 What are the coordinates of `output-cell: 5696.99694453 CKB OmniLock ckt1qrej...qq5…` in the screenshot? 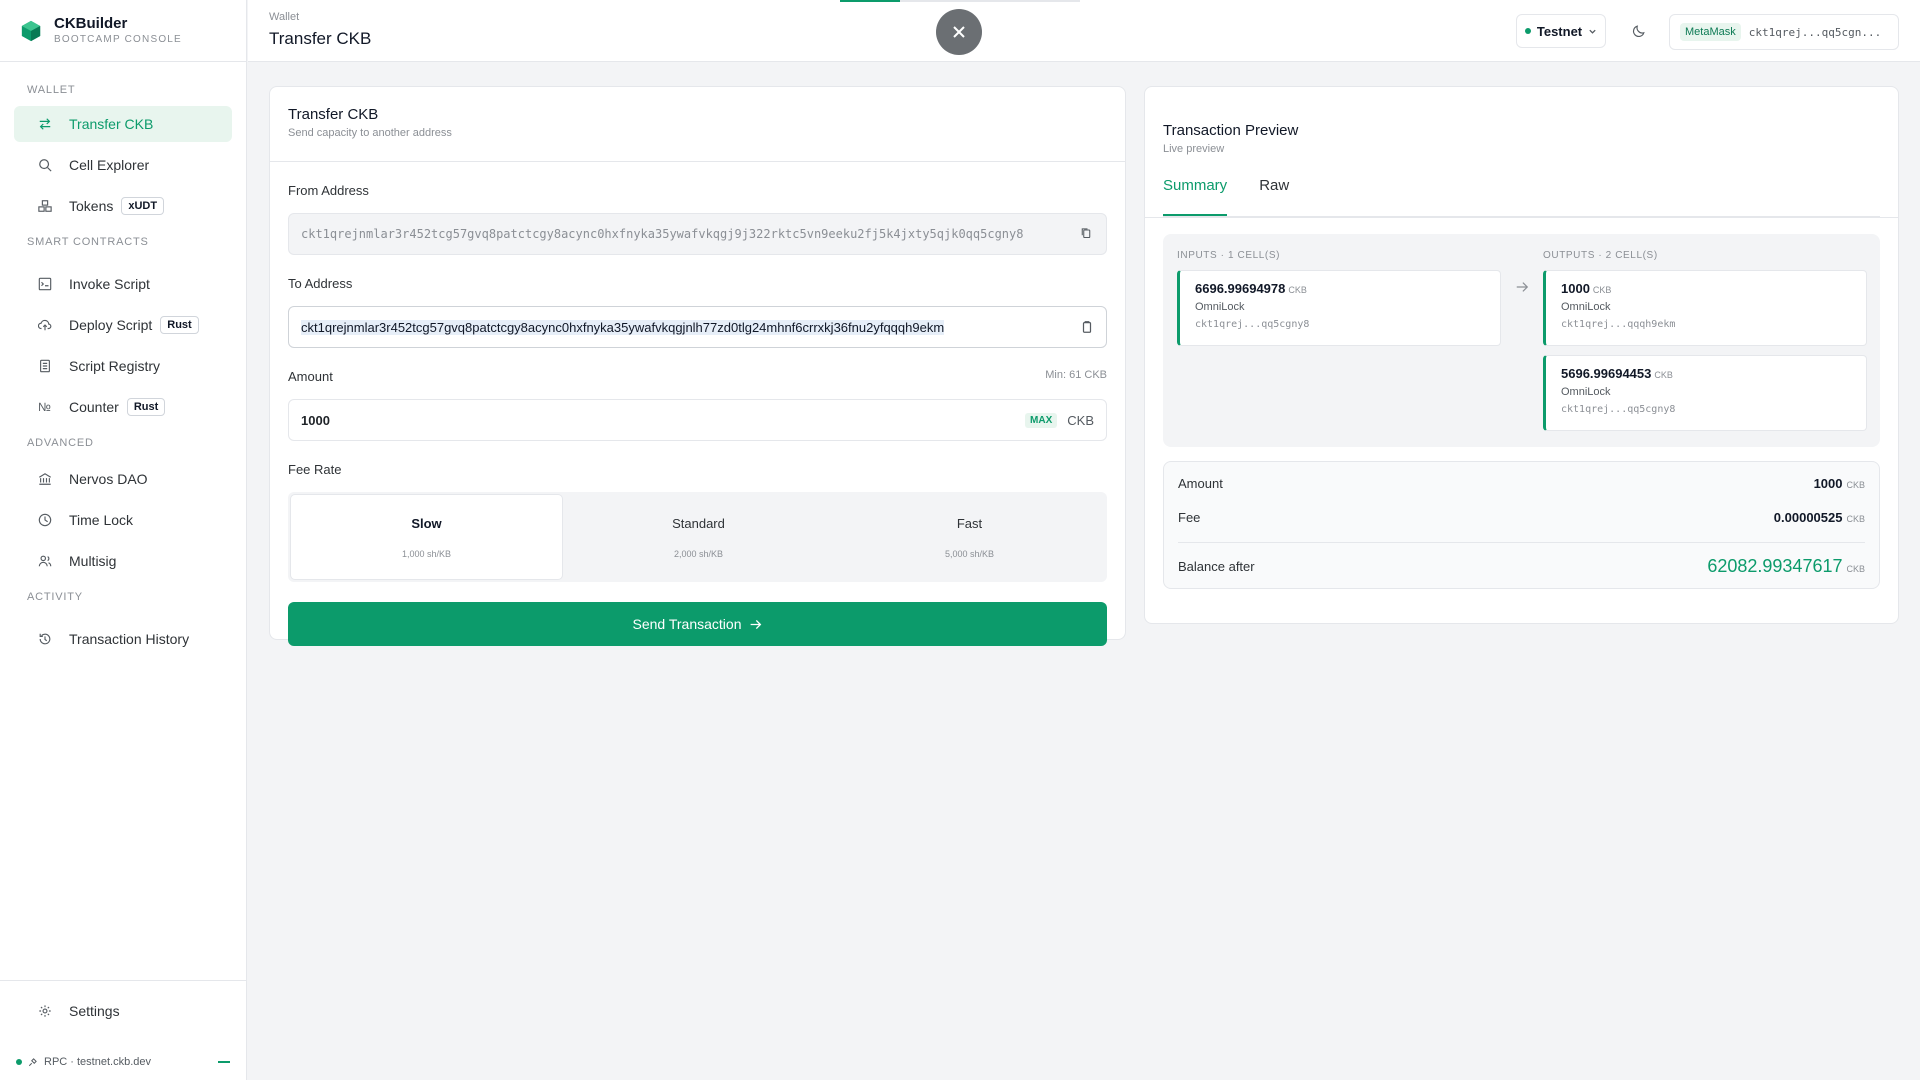 It's located at (1705, 393).